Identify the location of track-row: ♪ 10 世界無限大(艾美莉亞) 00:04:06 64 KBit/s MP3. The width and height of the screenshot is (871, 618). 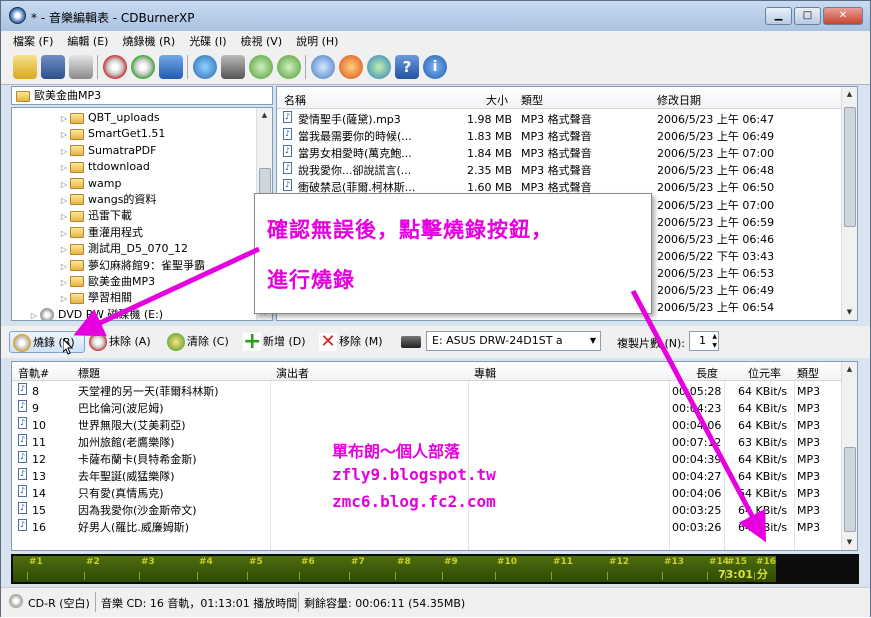
(427, 425).